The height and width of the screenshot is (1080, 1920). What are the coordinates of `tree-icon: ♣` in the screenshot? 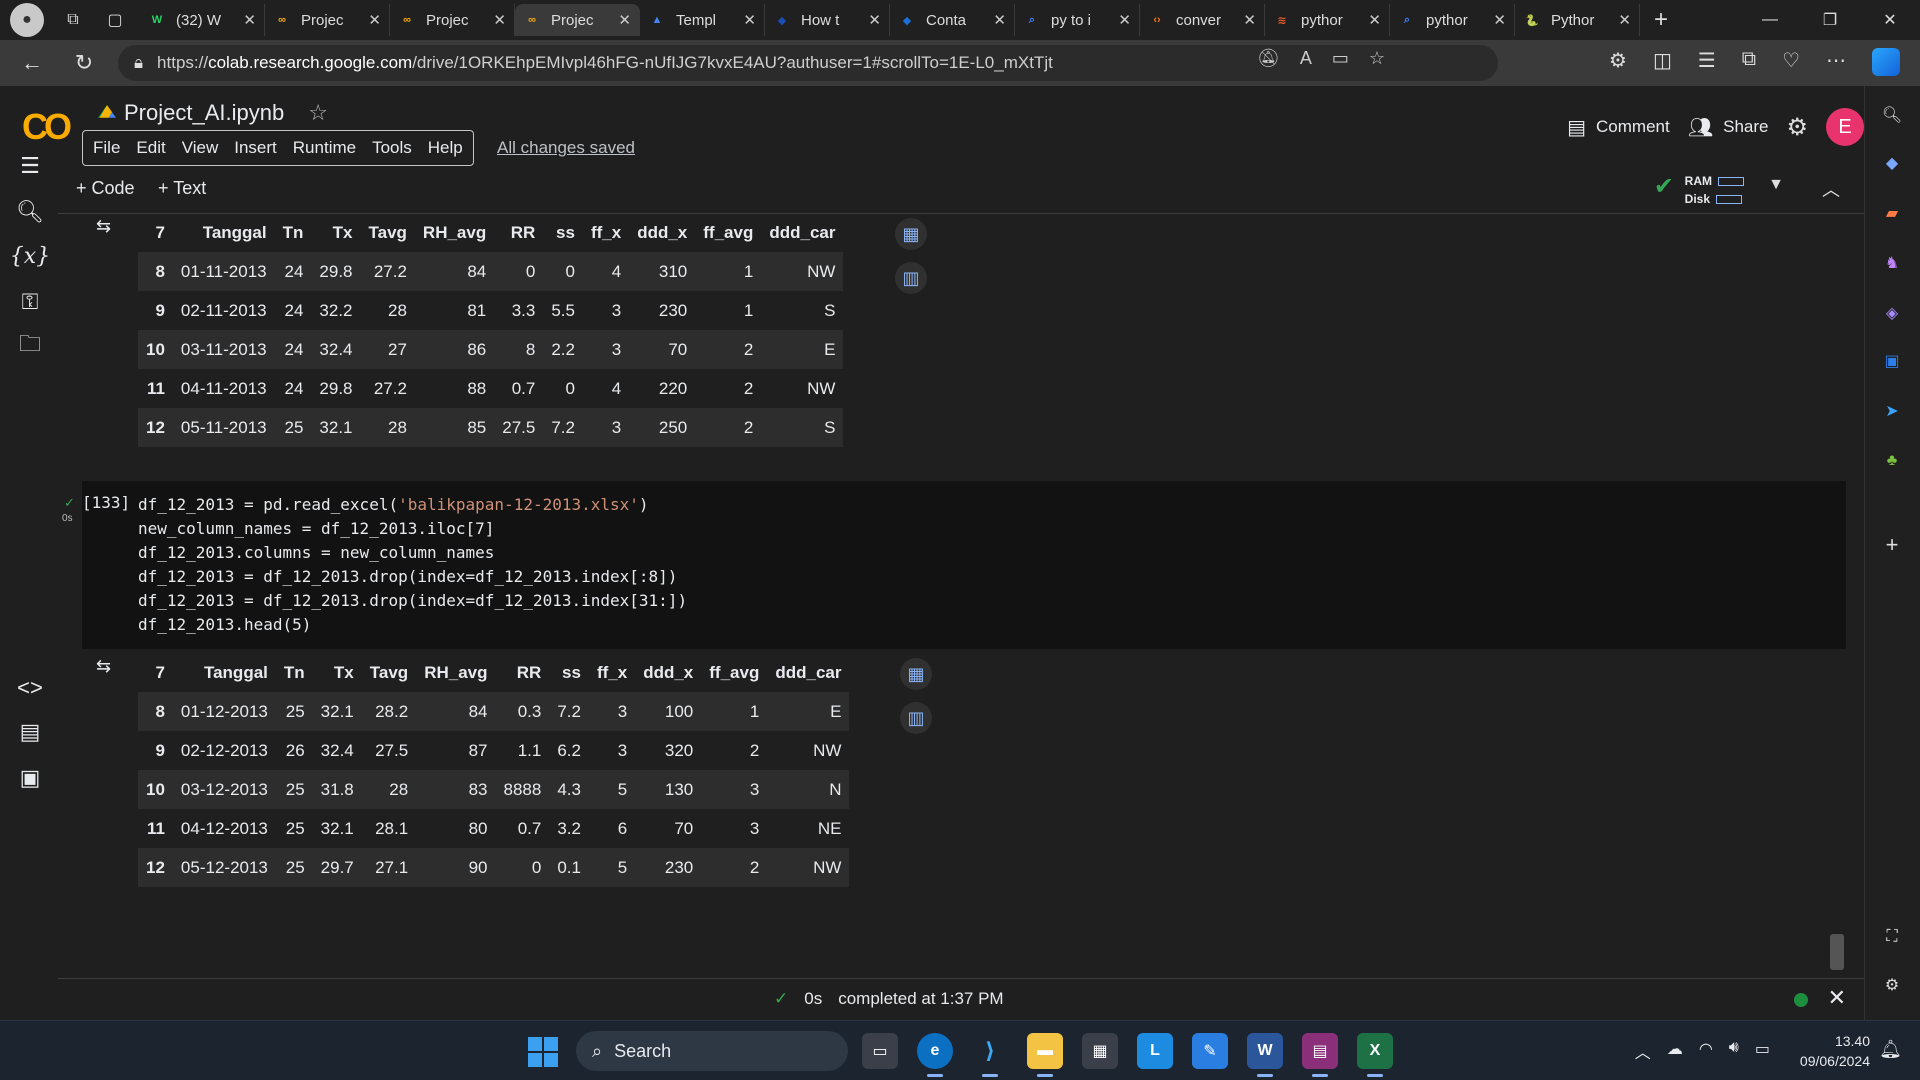 It's located at (1892, 461).